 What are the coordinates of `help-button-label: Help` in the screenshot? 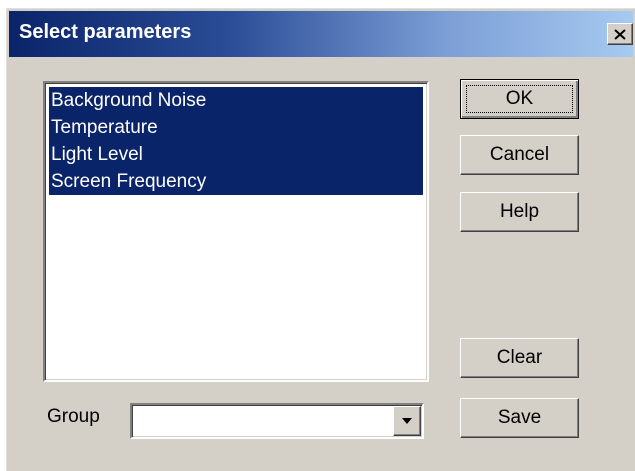 It's located at (519, 211).